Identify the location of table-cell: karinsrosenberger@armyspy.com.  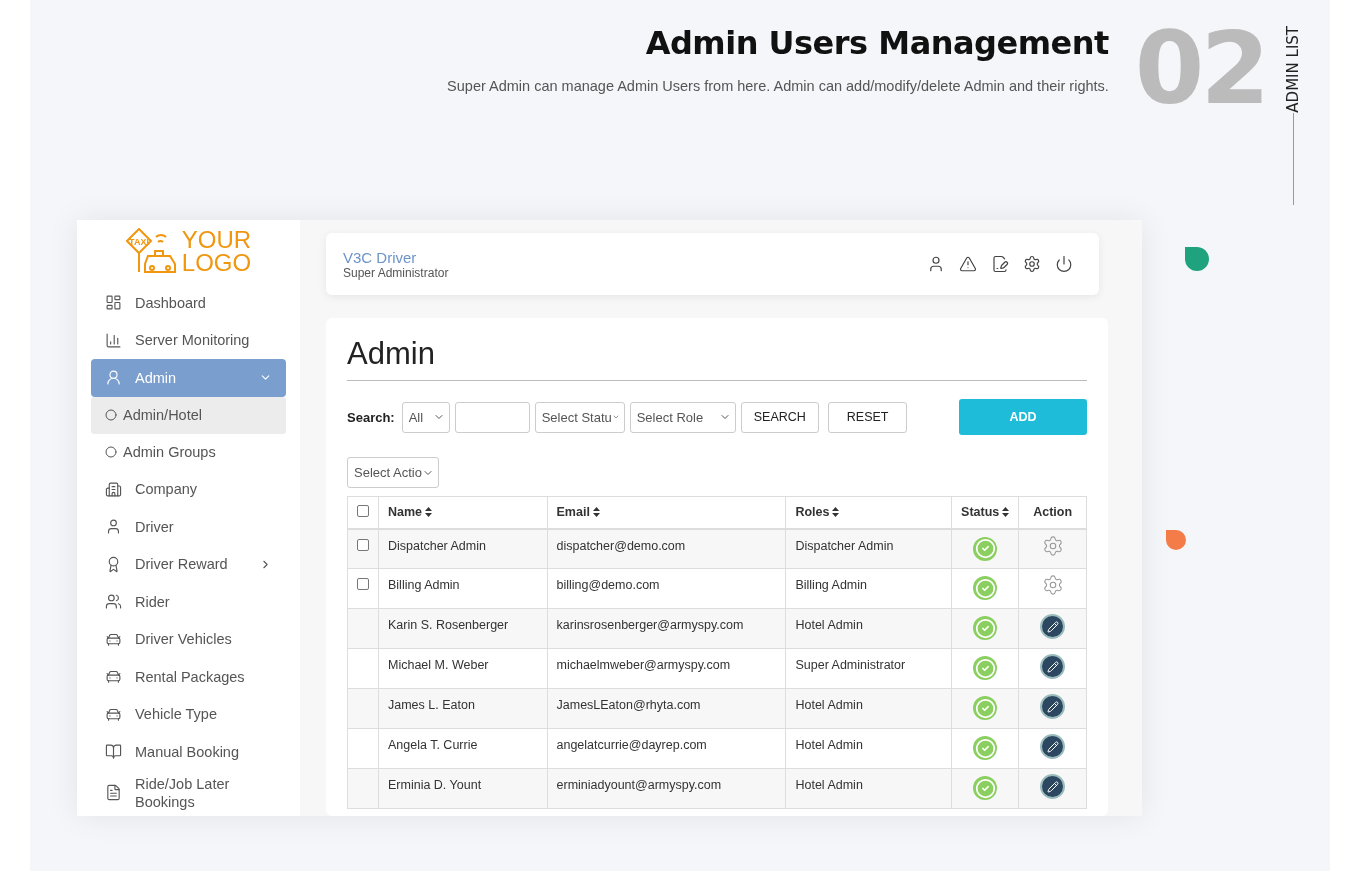
(666, 628).